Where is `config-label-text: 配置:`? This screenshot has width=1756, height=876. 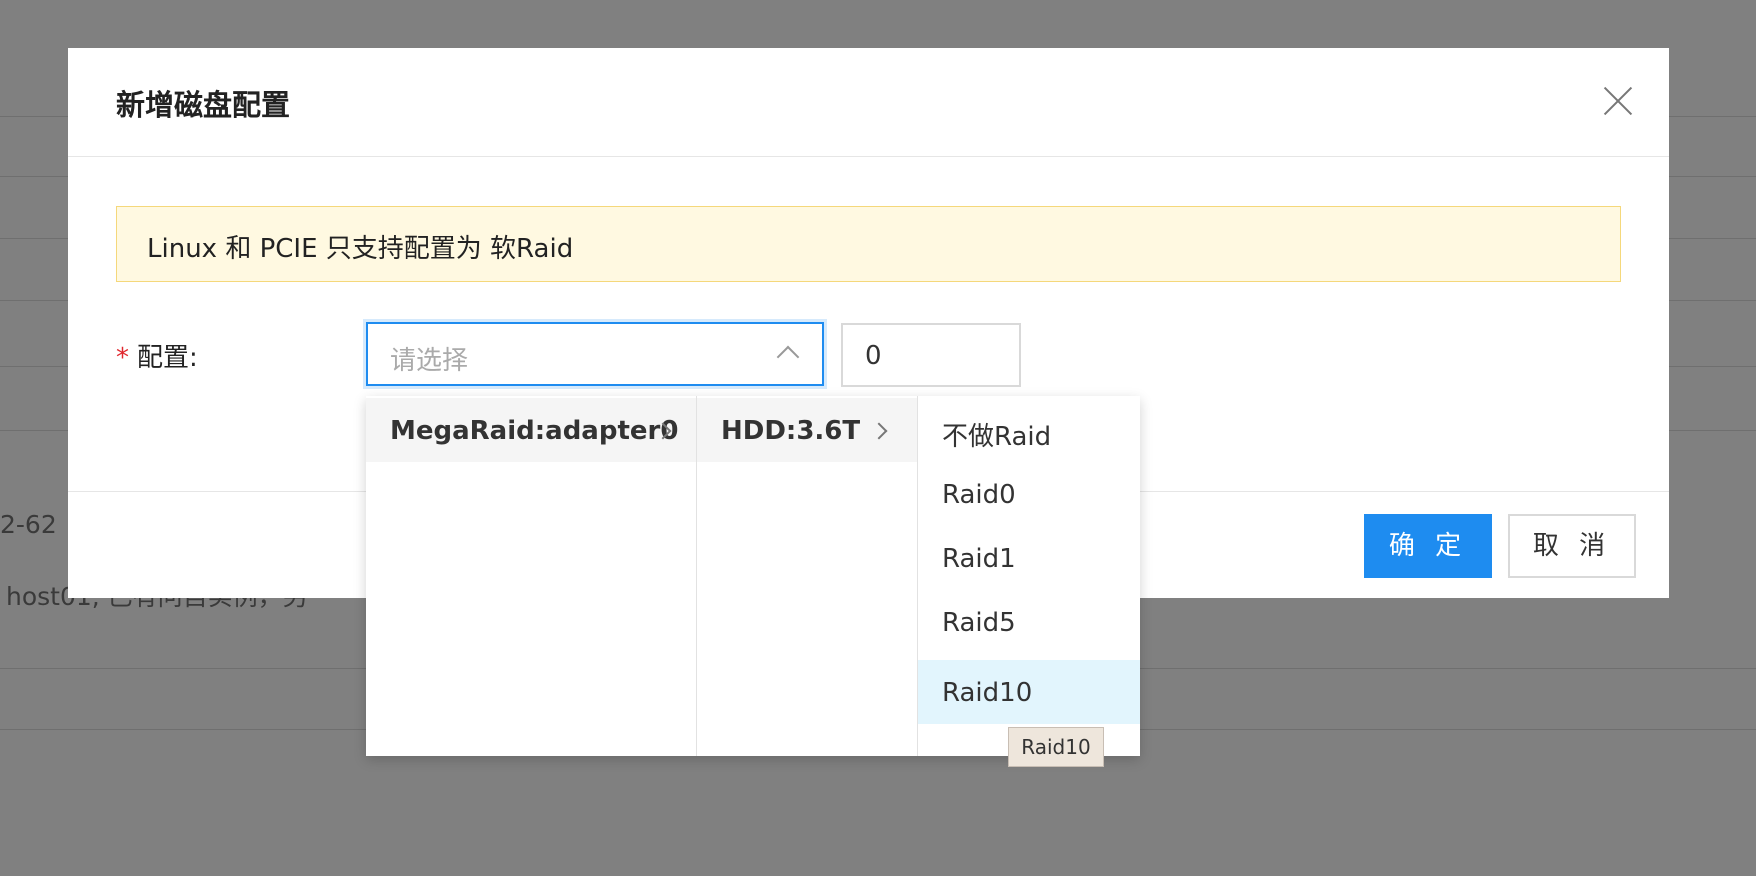
config-label-text: 配置: is located at coordinates (167, 358).